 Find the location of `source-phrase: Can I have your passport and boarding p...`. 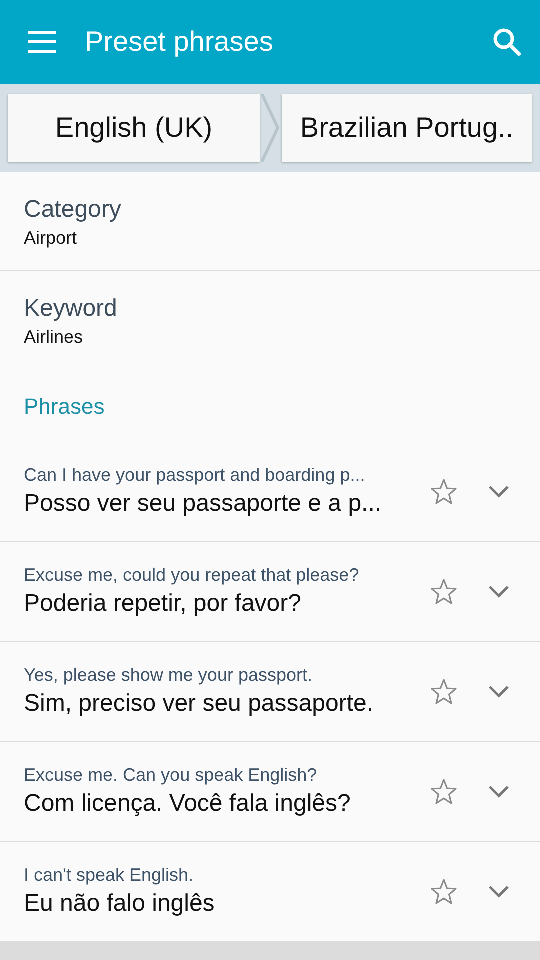

source-phrase: Can I have your passport and boarding p... is located at coordinates (195, 475).